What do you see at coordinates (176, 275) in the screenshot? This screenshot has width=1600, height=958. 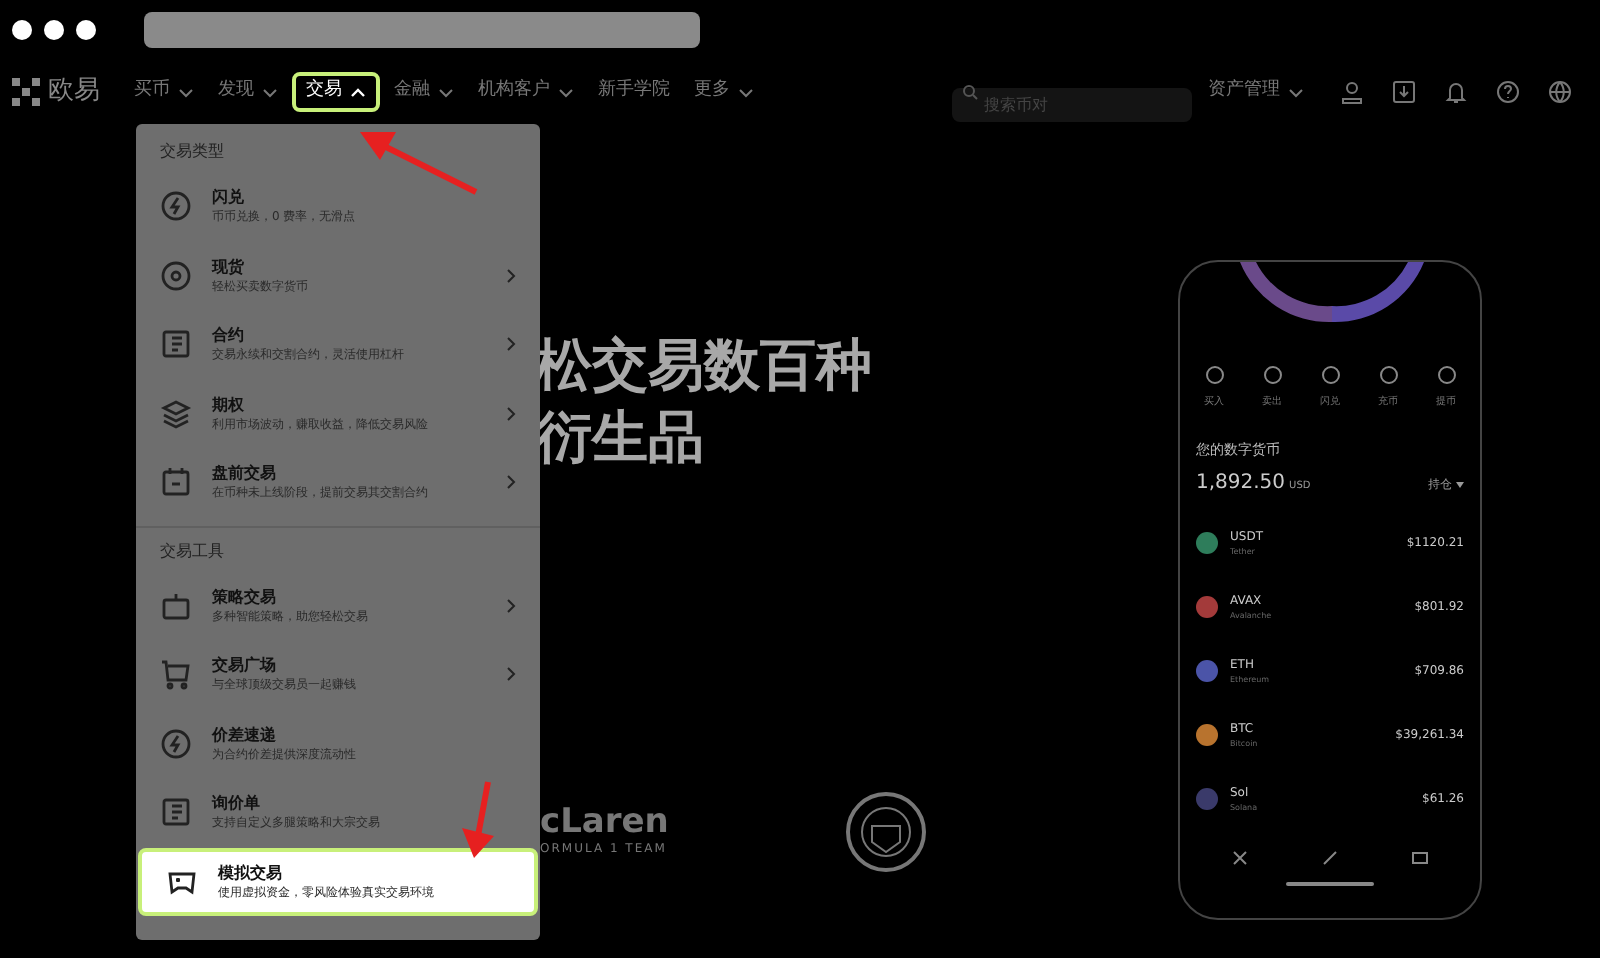 I see `target-icon` at bounding box center [176, 275].